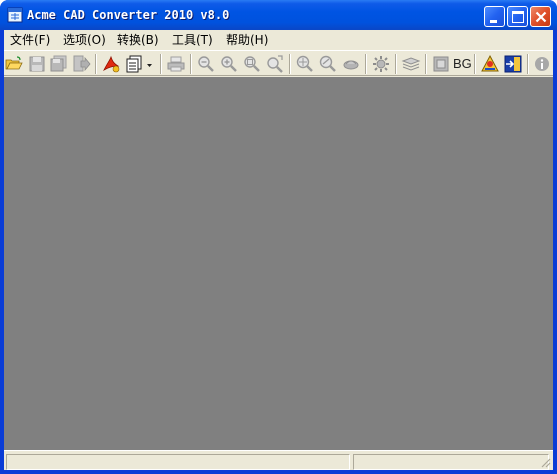 This screenshot has width=557, height=474. I want to click on layers-icon, so click(411, 64).